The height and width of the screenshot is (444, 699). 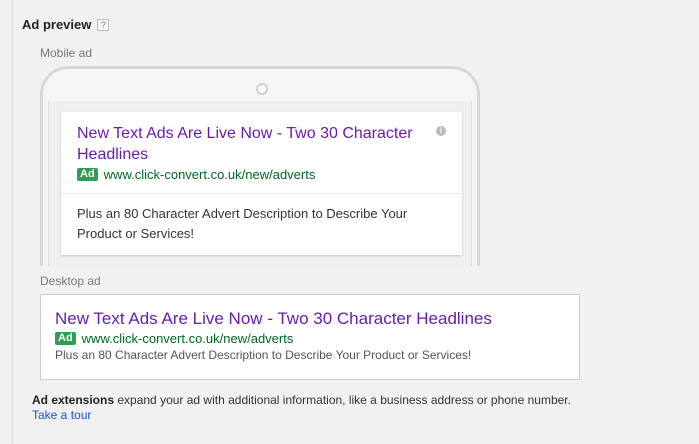 What do you see at coordinates (61, 415) in the screenshot?
I see `take-a-tour-link: Take a tour` at bounding box center [61, 415].